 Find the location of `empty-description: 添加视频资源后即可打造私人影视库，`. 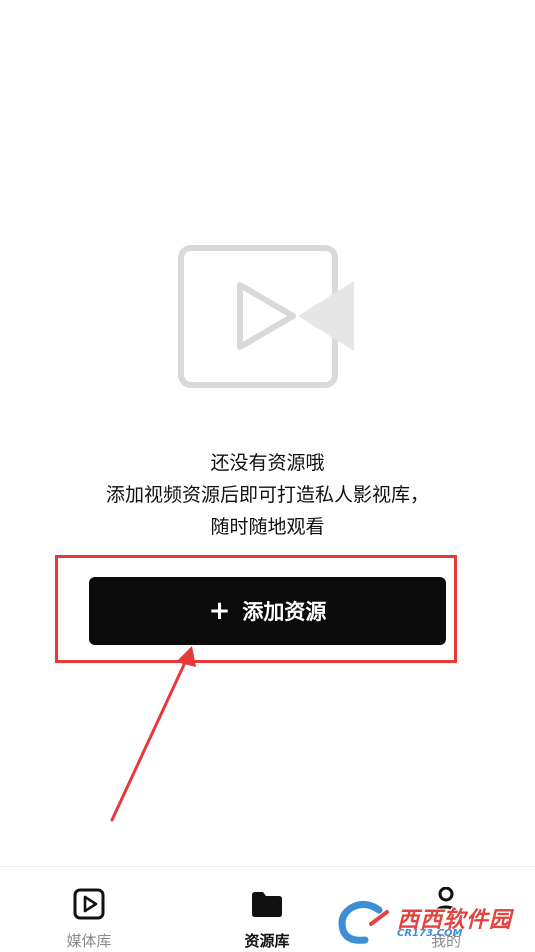

empty-description: 添加视频资源后即可打造私人影视库， is located at coordinates (267, 495).